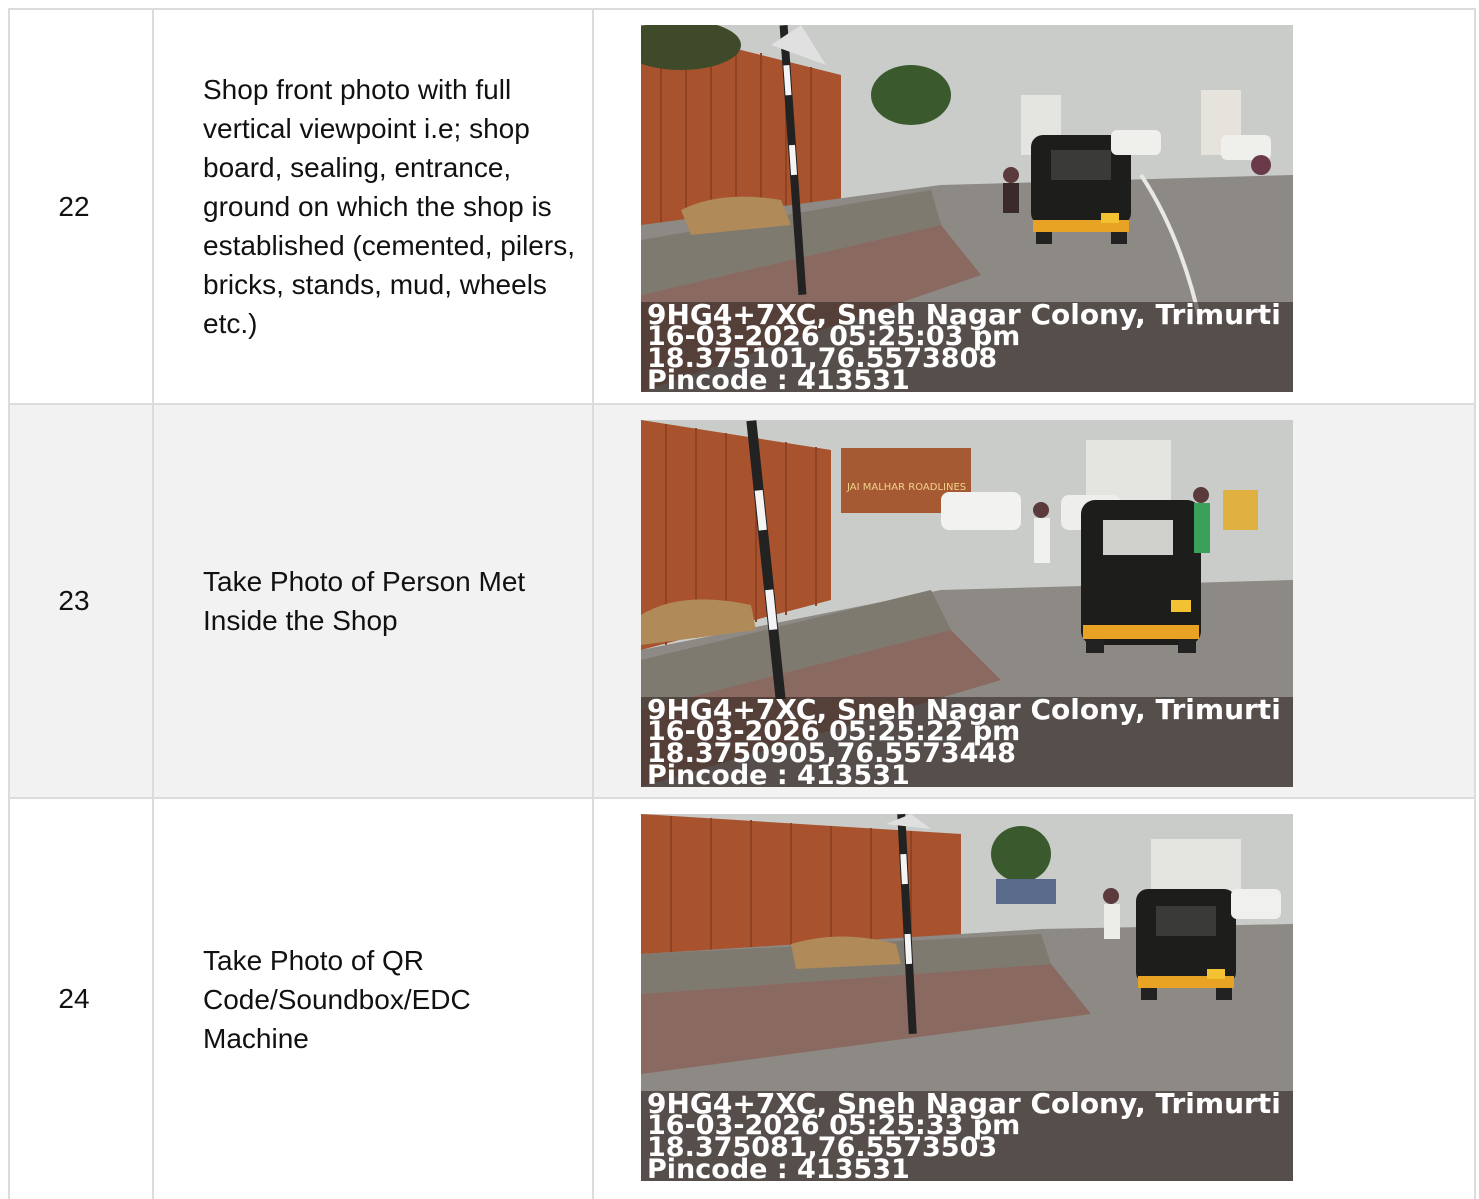 The height and width of the screenshot is (1199, 1479). I want to click on row-number: 23, so click(82, 601).